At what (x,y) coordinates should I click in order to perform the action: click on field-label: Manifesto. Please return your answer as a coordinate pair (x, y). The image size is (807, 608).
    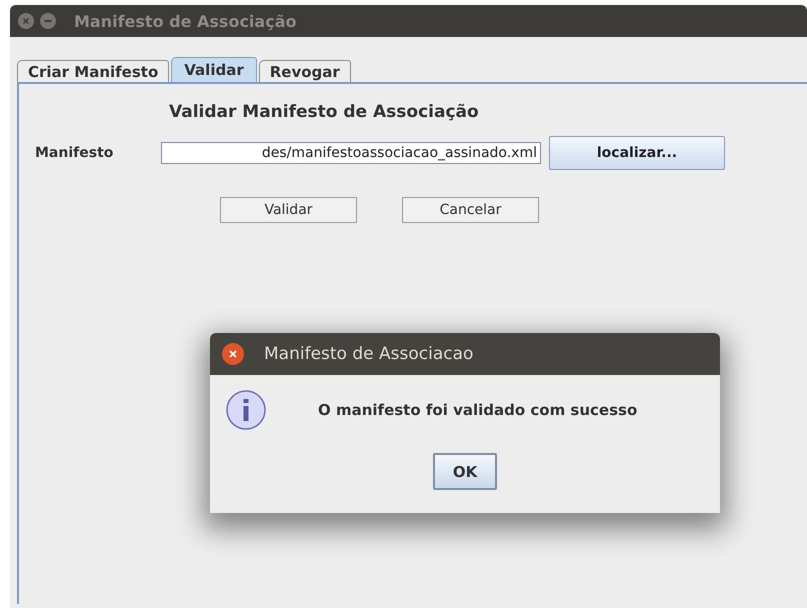
    Looking at the image, I should click on (74, 153).